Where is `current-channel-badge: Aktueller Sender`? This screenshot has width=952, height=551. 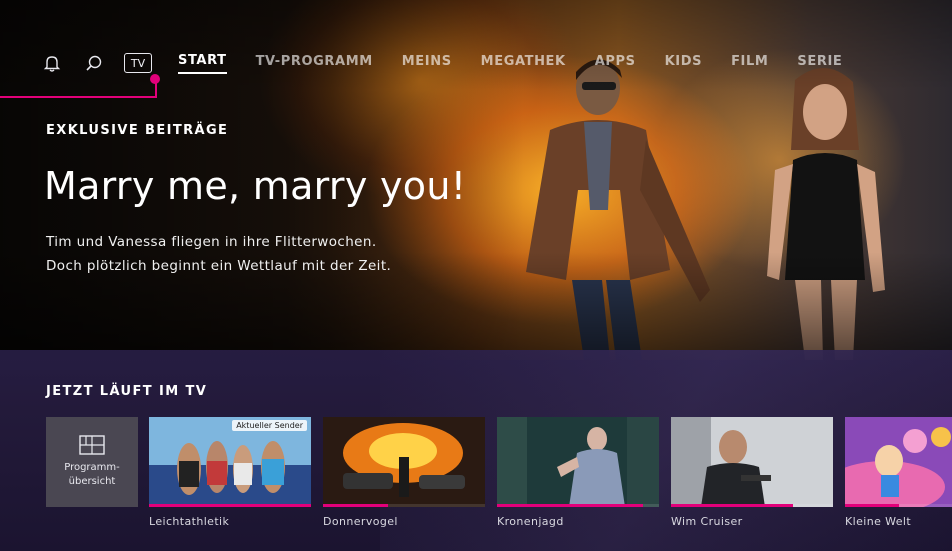
current-channel-badge: Aktueller Sender is located at coordinates (269, 425).